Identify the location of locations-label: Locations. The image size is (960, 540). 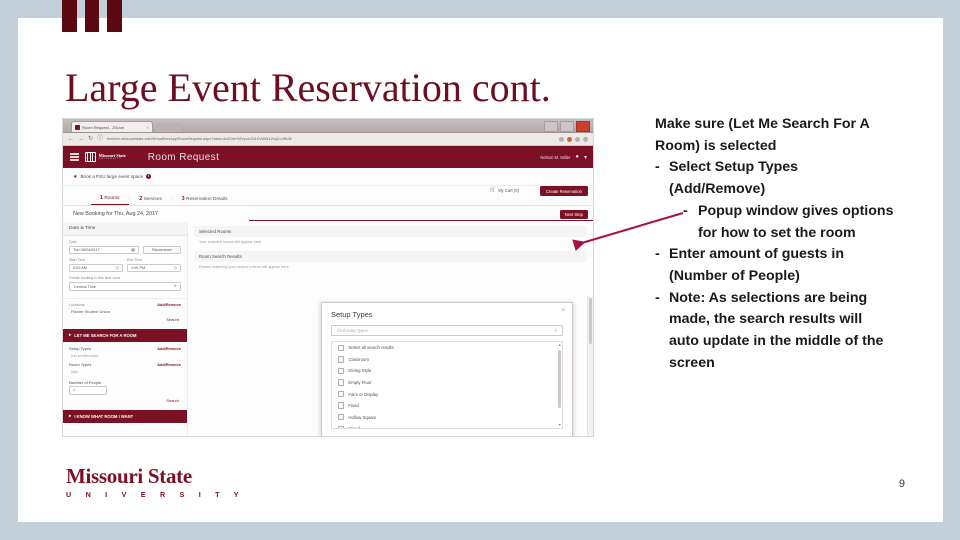
(77, 304).